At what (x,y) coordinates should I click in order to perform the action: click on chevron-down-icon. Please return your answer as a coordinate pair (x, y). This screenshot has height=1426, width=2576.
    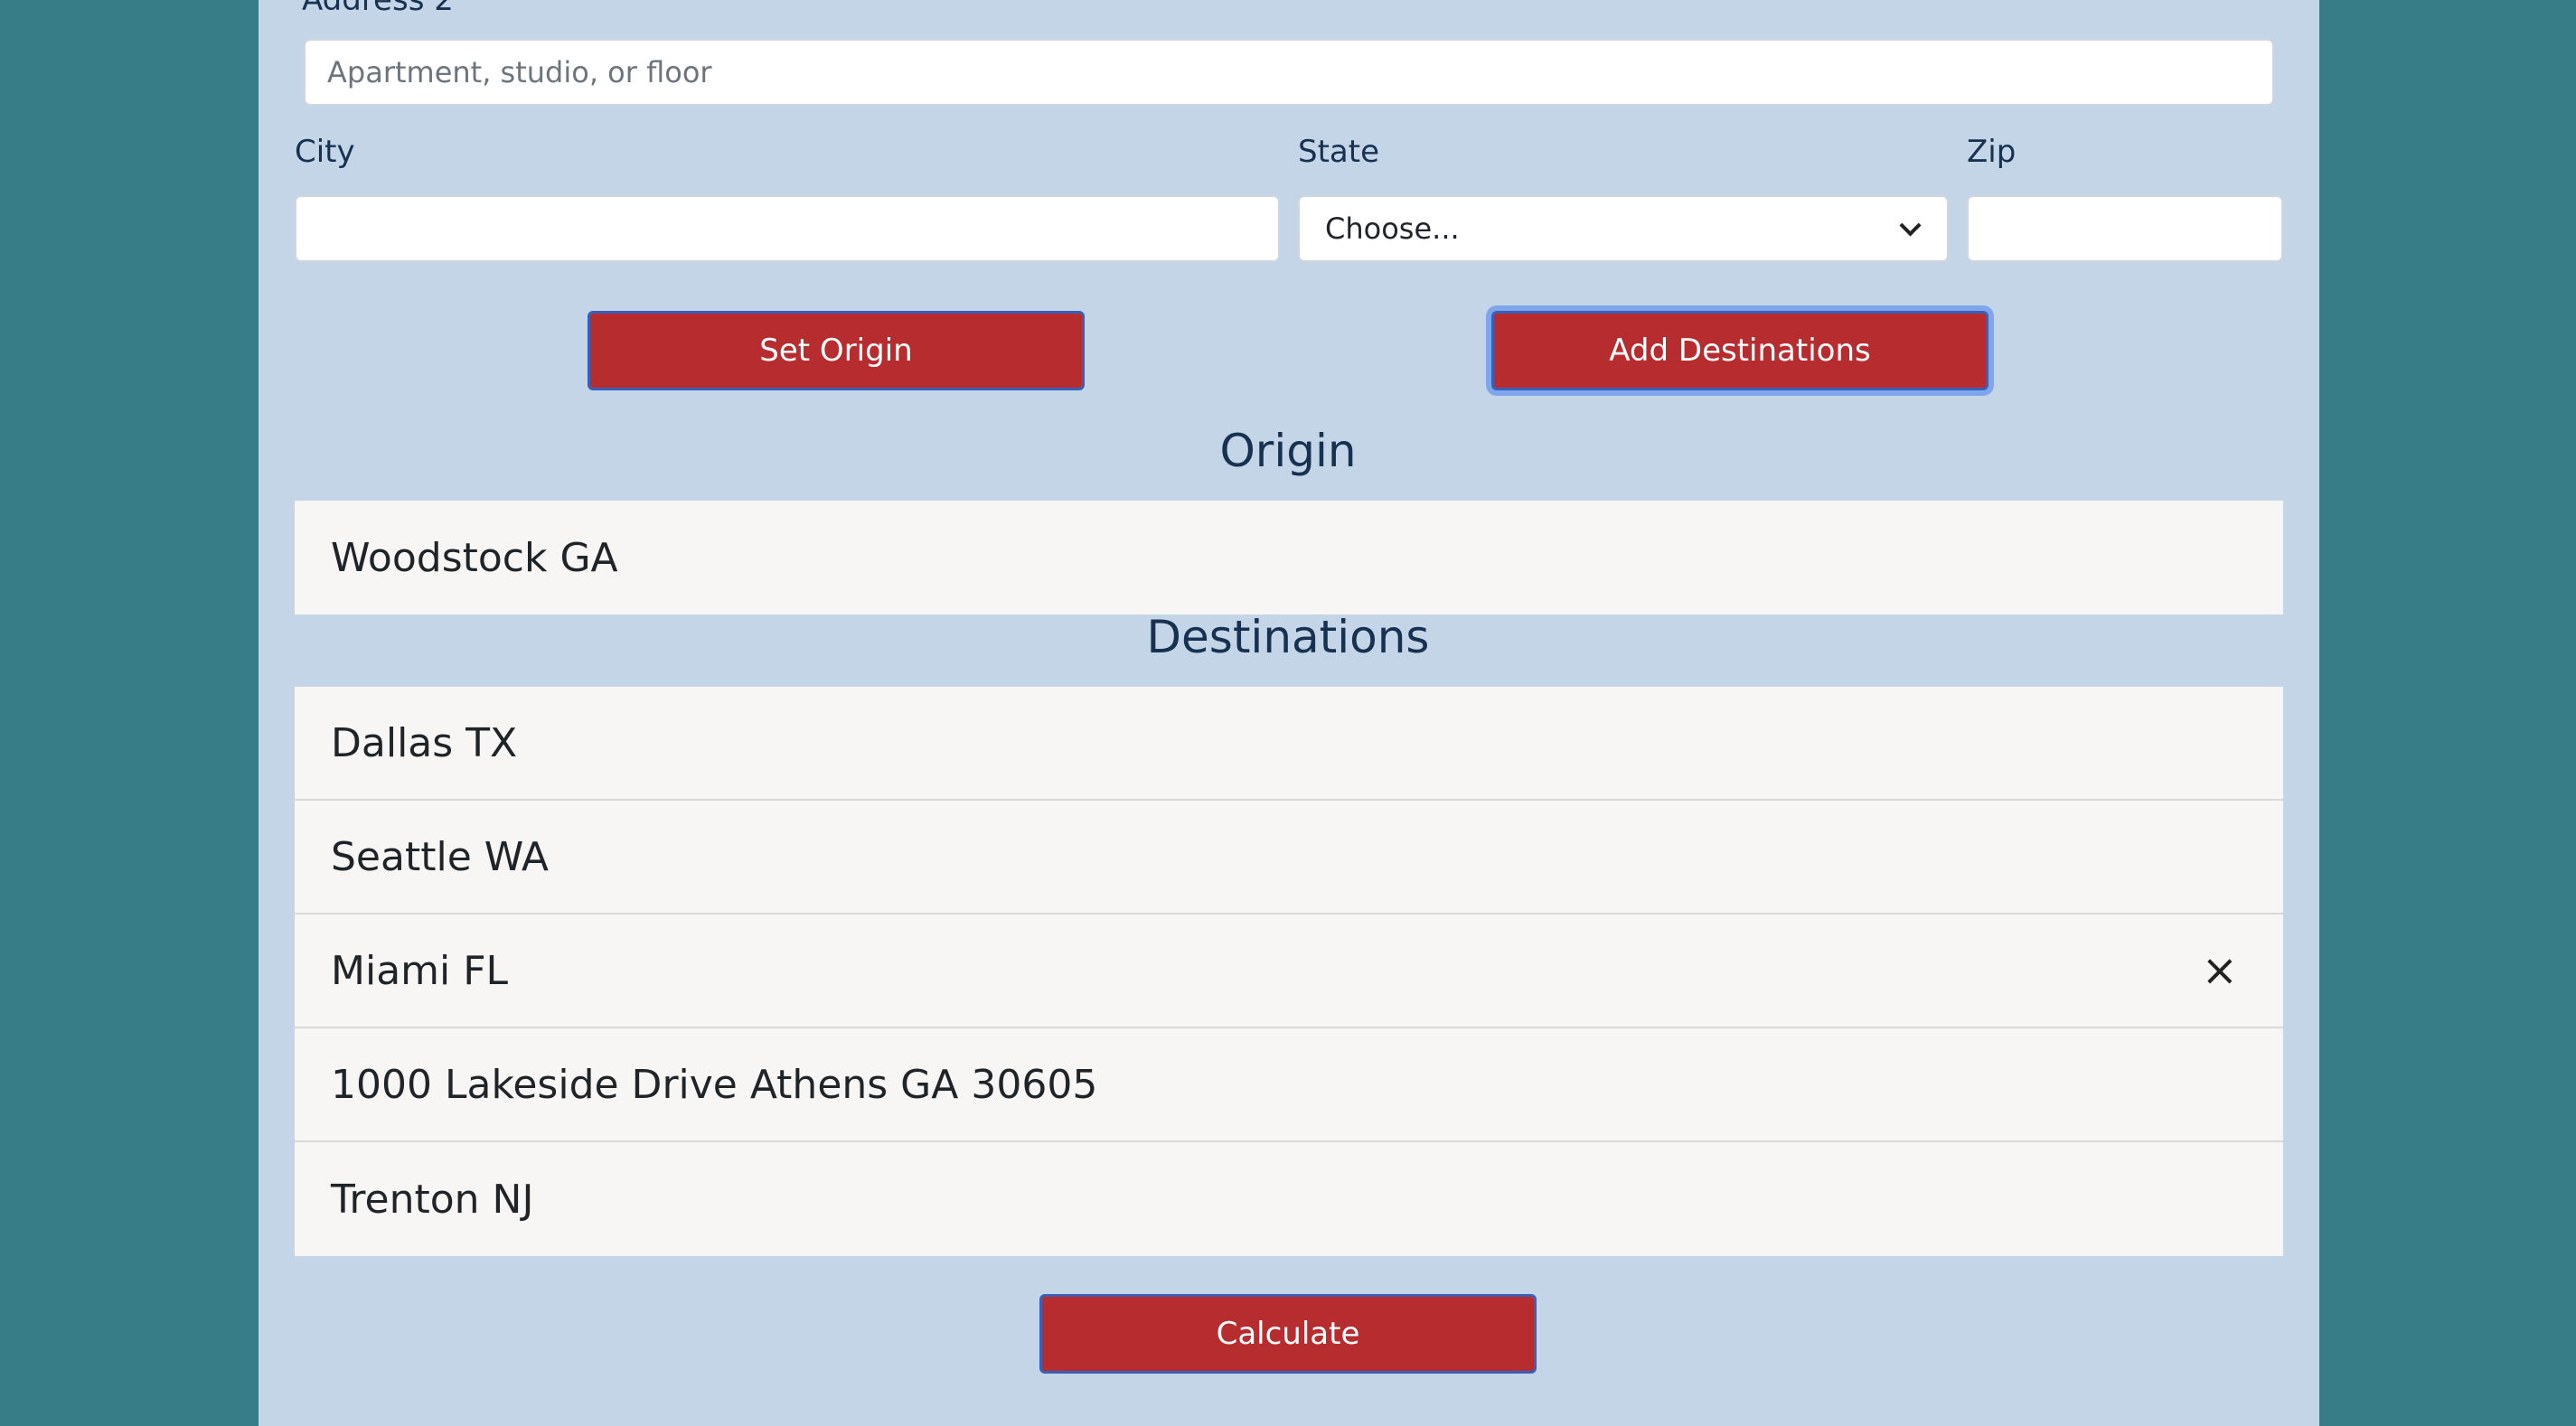
    Looking at the image, I should click on (1911, 225).